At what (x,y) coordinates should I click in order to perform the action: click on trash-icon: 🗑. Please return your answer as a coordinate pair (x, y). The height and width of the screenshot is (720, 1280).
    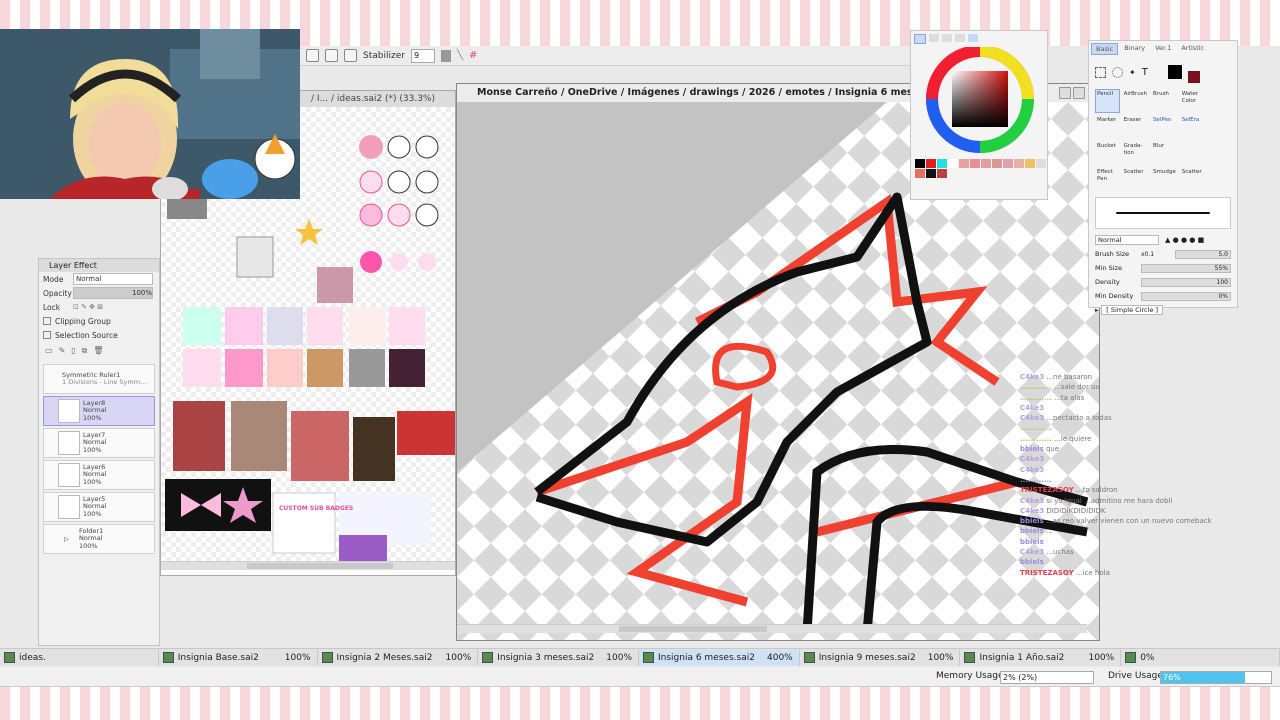
    Looking at the image, I should click on (98, 351).